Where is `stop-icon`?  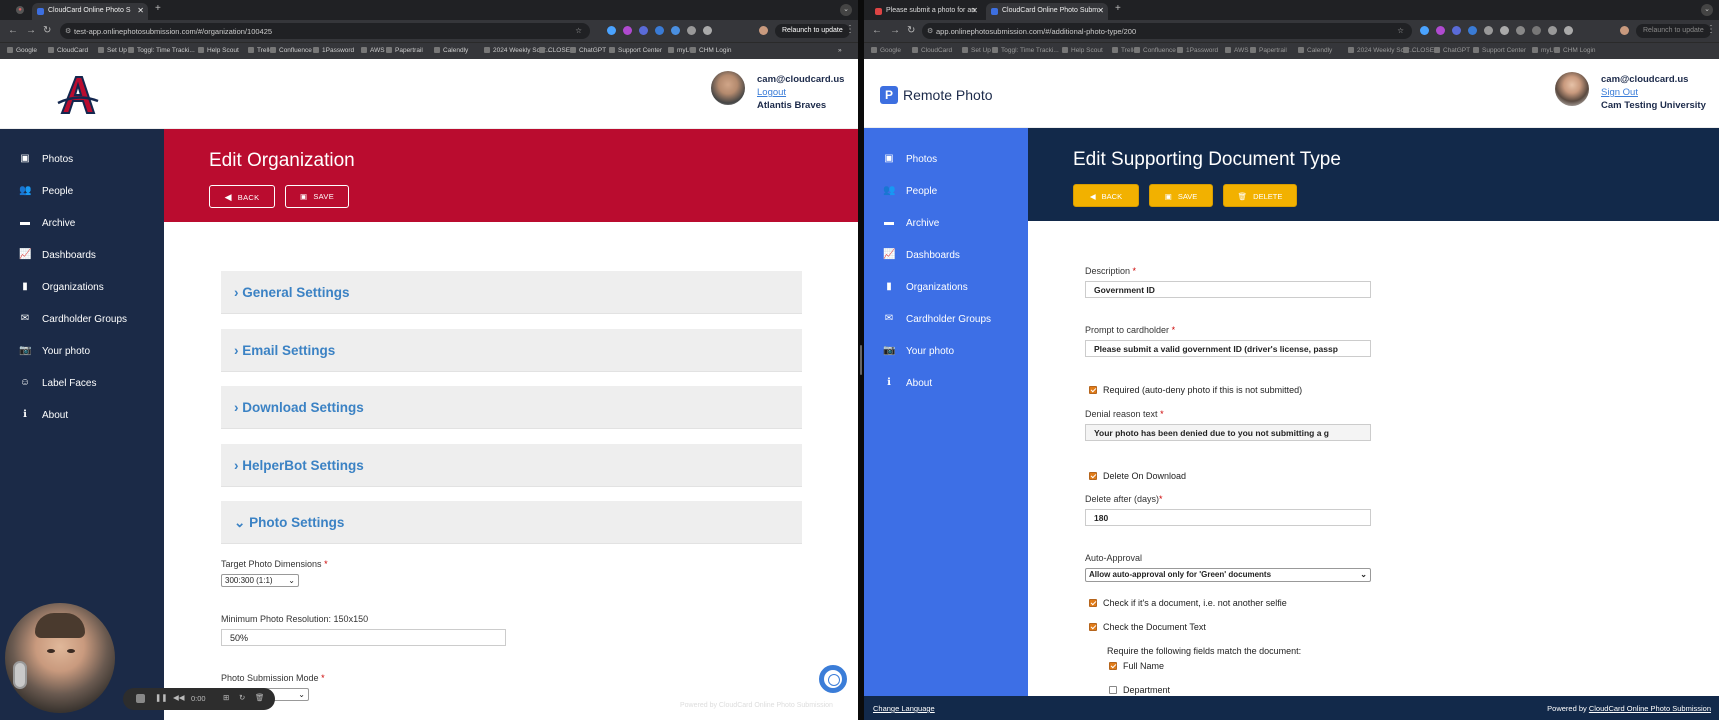
stop-icon is located at coordinates (140, 698).